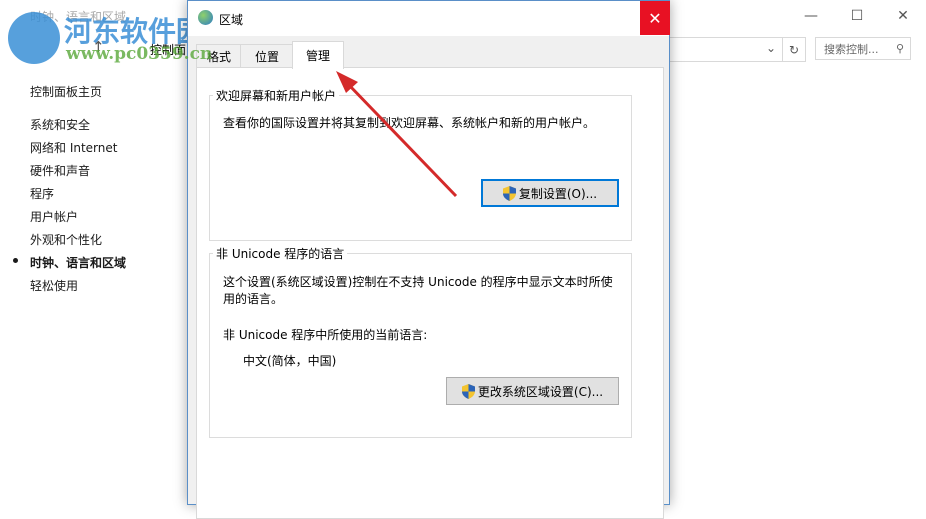  I want to click on dialog-titlebar: 区域 ✕, so click(429, 18).